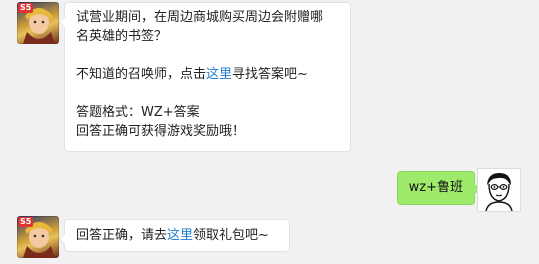  Describe the element at coordinates (122, 235) in the screenshot. I see `reply-text-before: 回答正确，请去` at that location.